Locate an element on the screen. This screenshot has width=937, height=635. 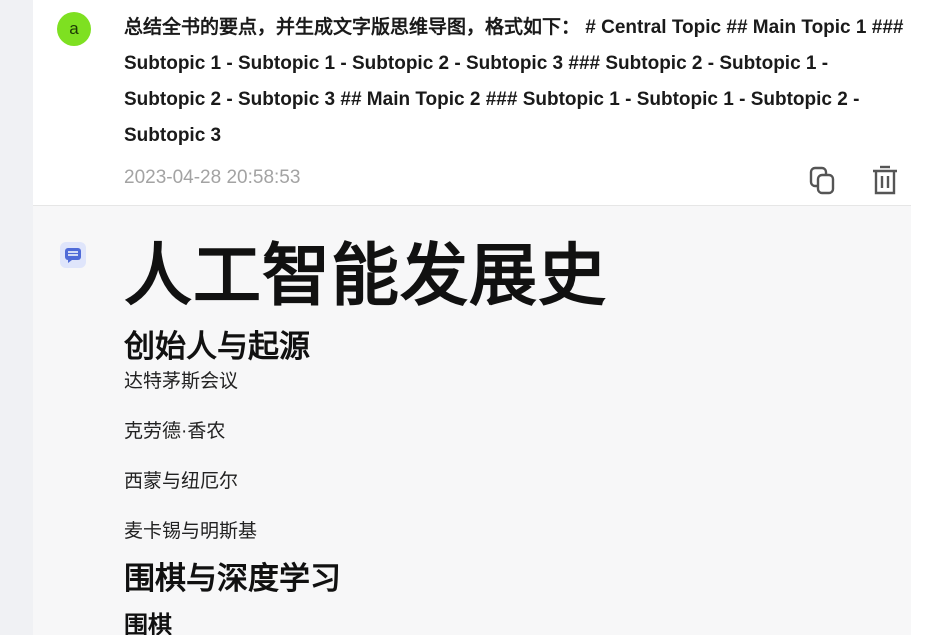
trash-icon is located at coordinates (885, 180).